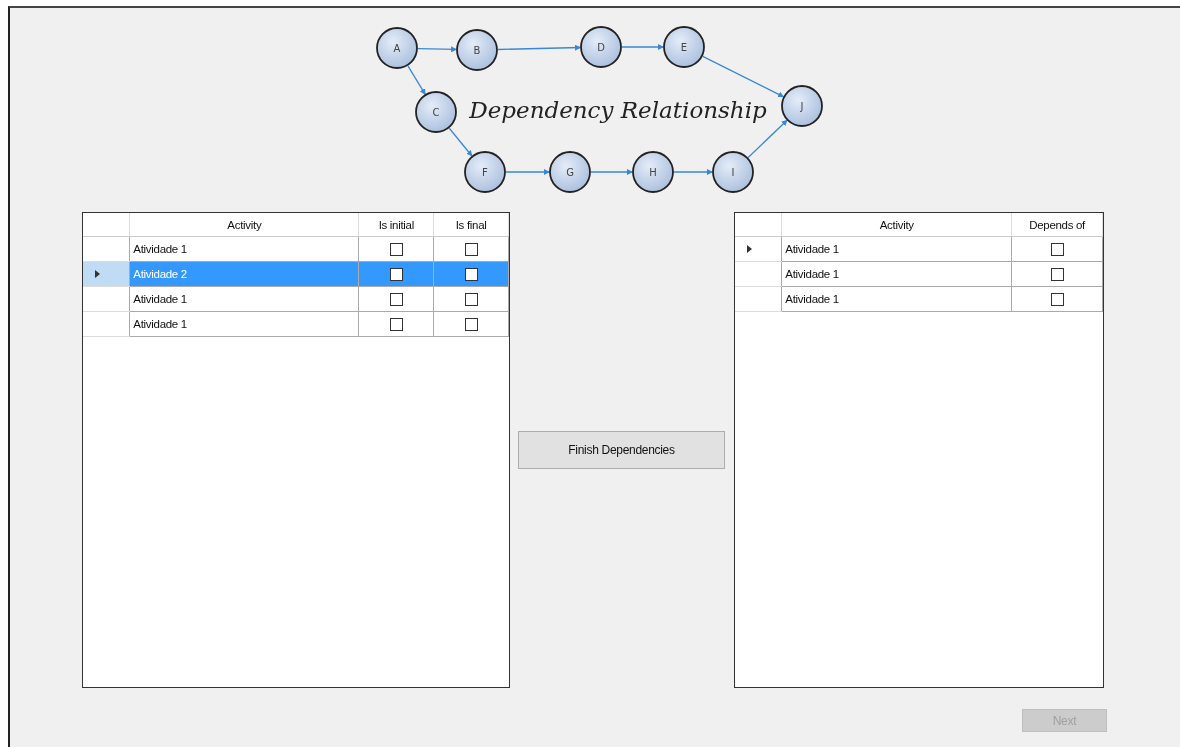 This screenshot has height=747, width=1180. Describe the element at coordinates (436, 112) in the screenshot. I see `graph-node: C` at that location.